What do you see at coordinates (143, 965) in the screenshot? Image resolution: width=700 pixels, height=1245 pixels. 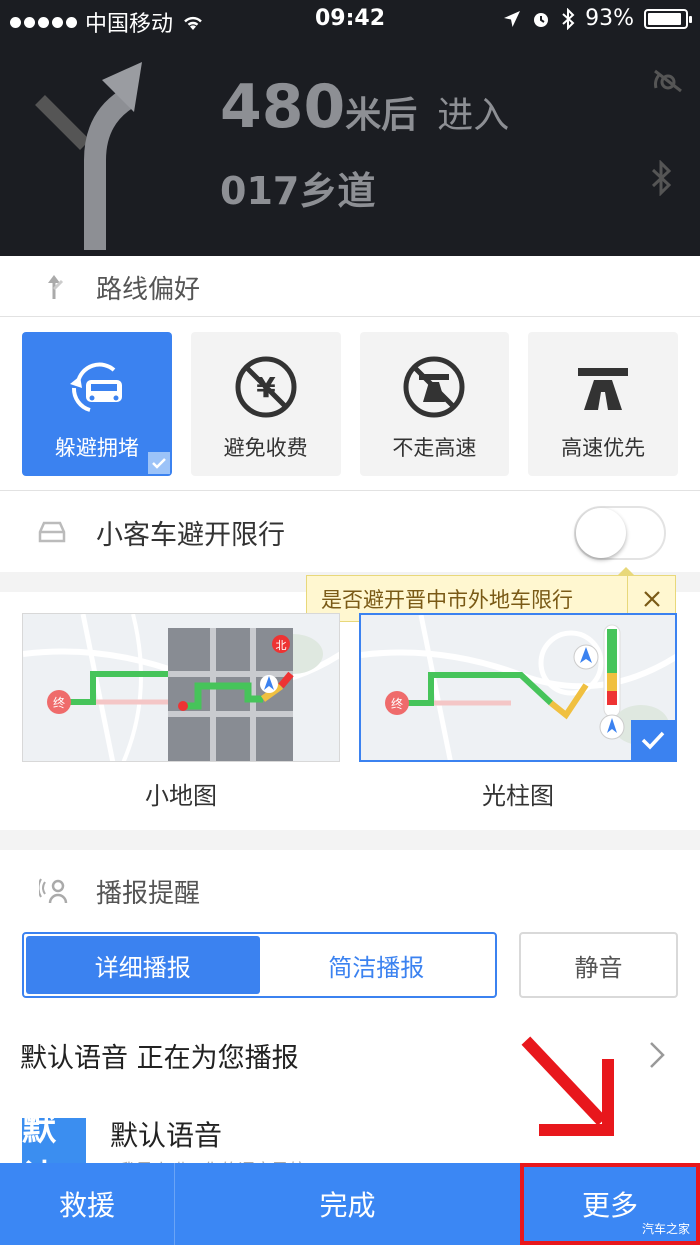 I see `mode-detailed-button: 详细播报` at bounding box center [143, 965].